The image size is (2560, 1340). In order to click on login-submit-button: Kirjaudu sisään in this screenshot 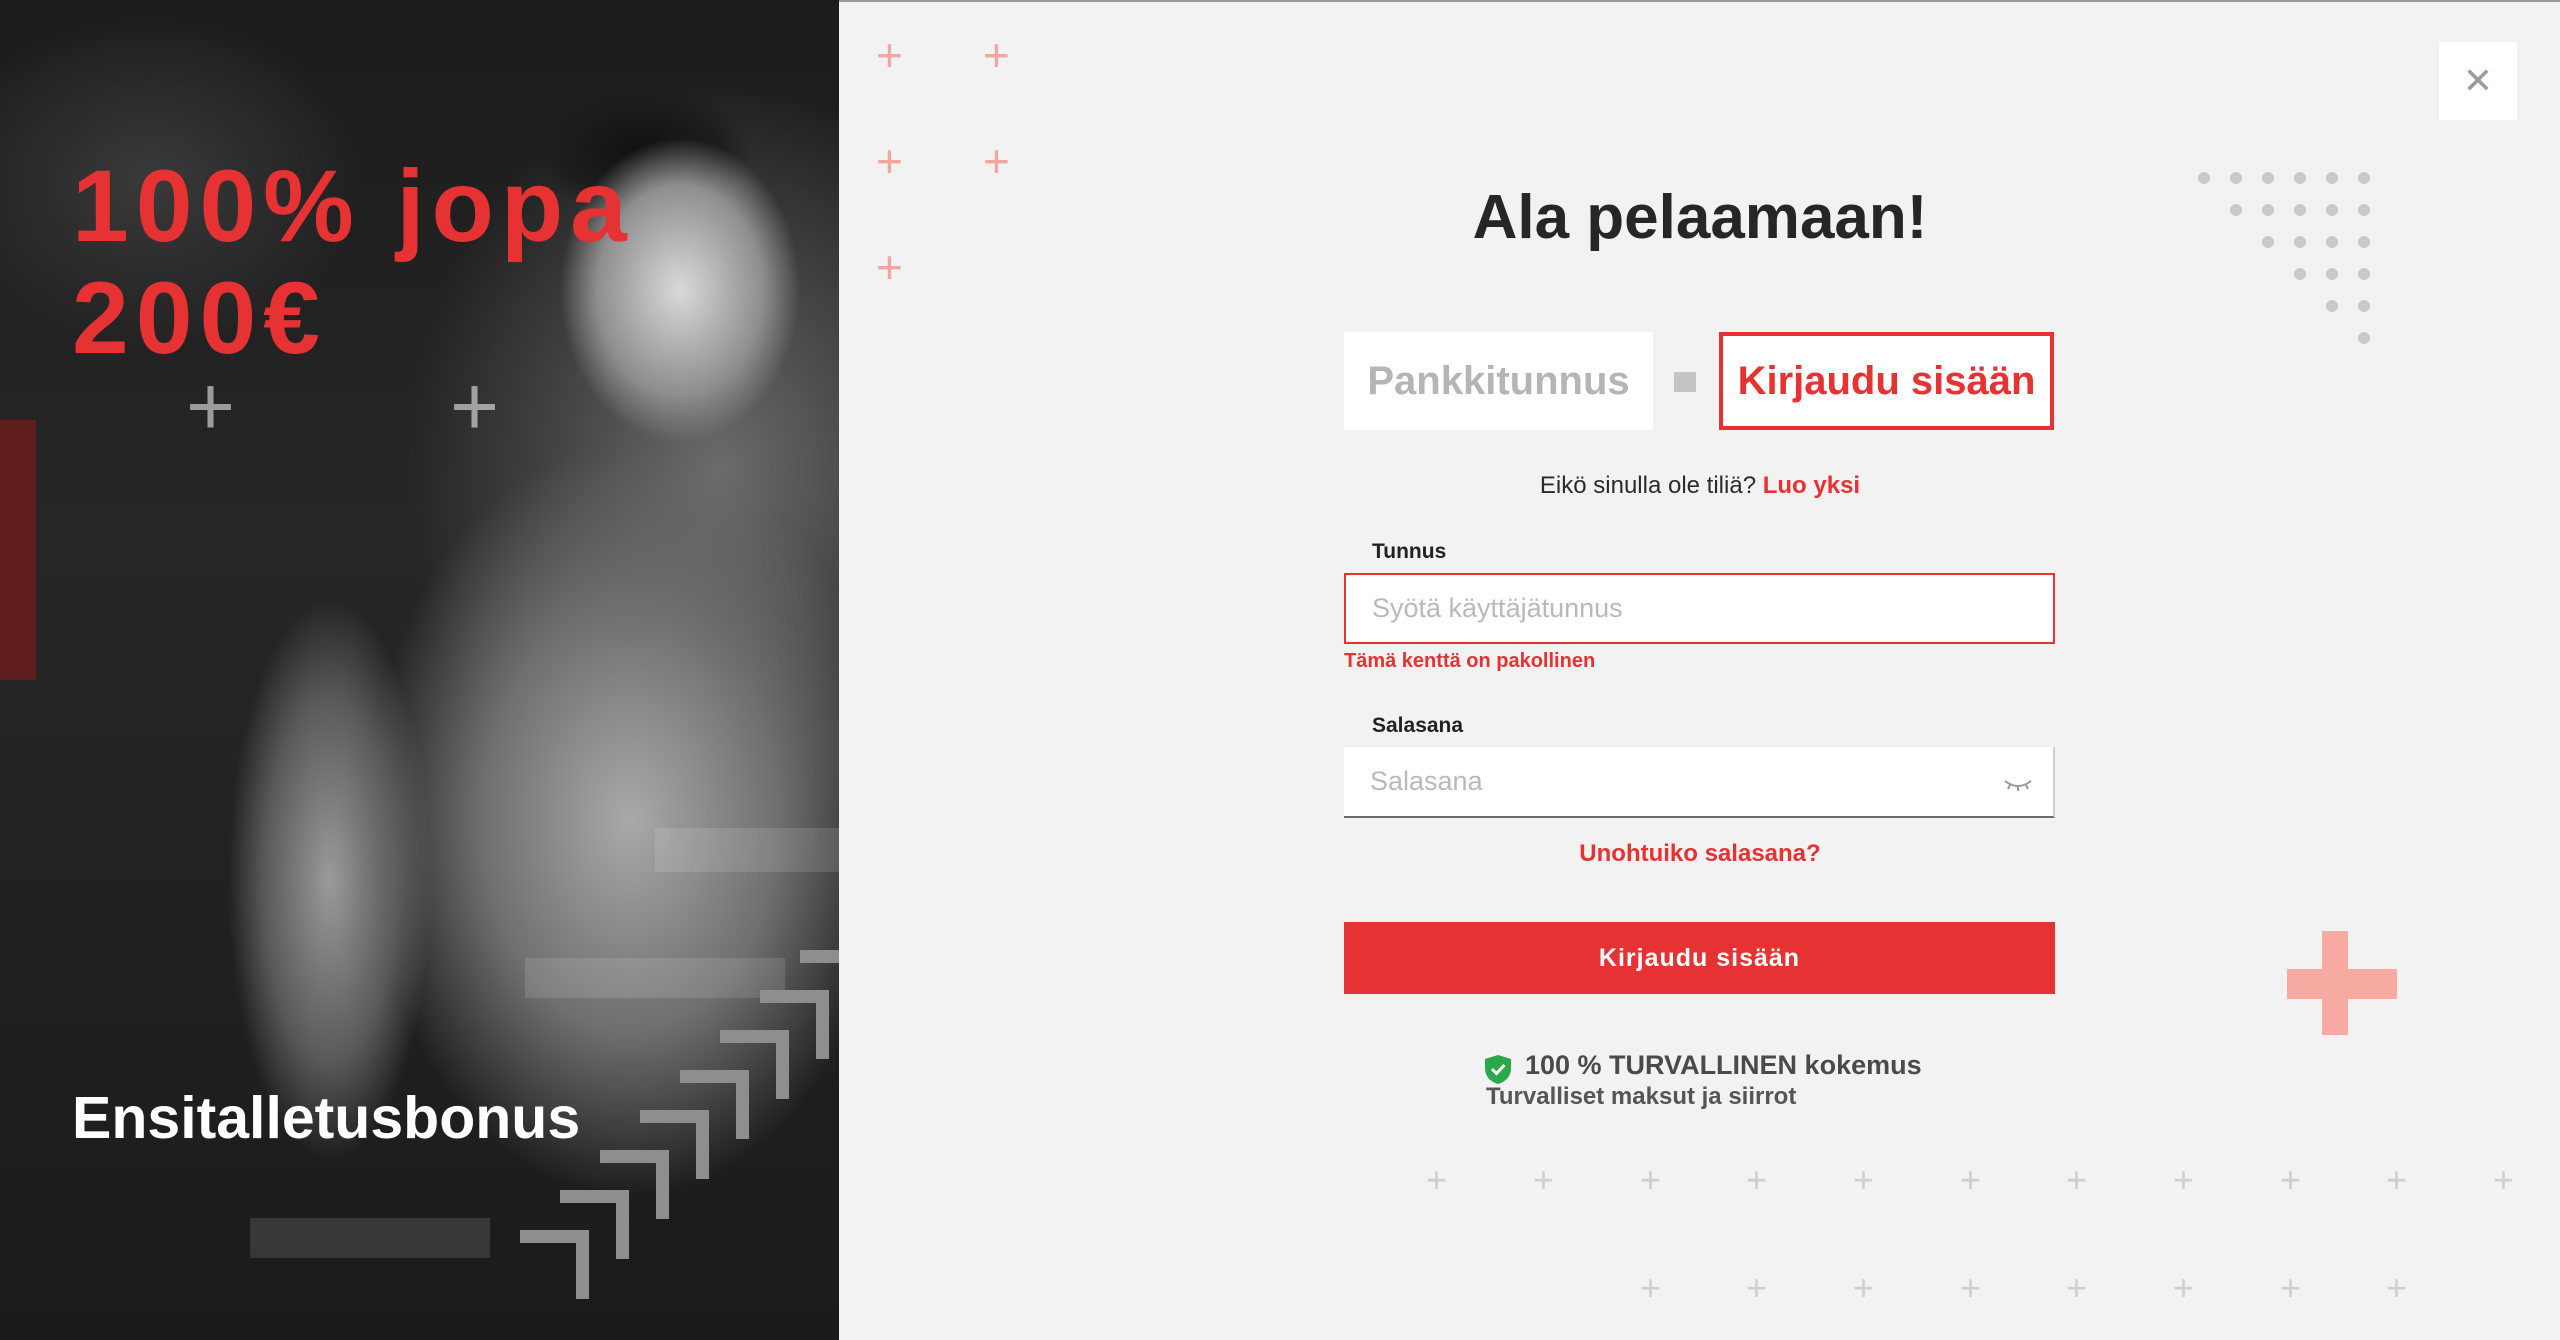, I will do `click(1699, 958)`.